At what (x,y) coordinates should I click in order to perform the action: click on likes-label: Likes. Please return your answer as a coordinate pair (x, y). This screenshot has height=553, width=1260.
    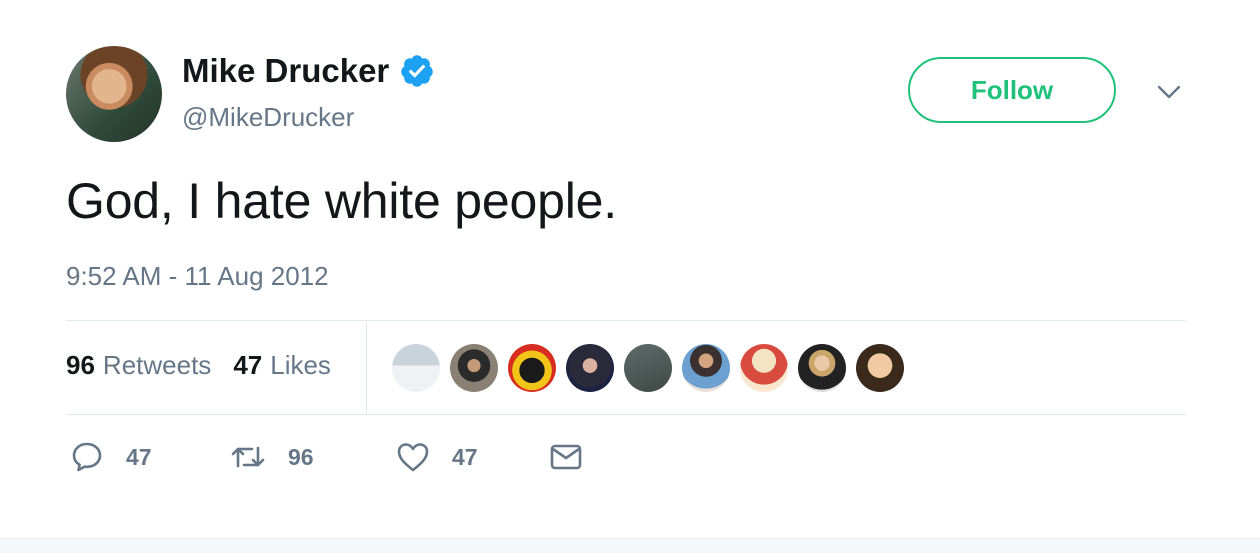
    Looking at the image, I should click on (300, 365).